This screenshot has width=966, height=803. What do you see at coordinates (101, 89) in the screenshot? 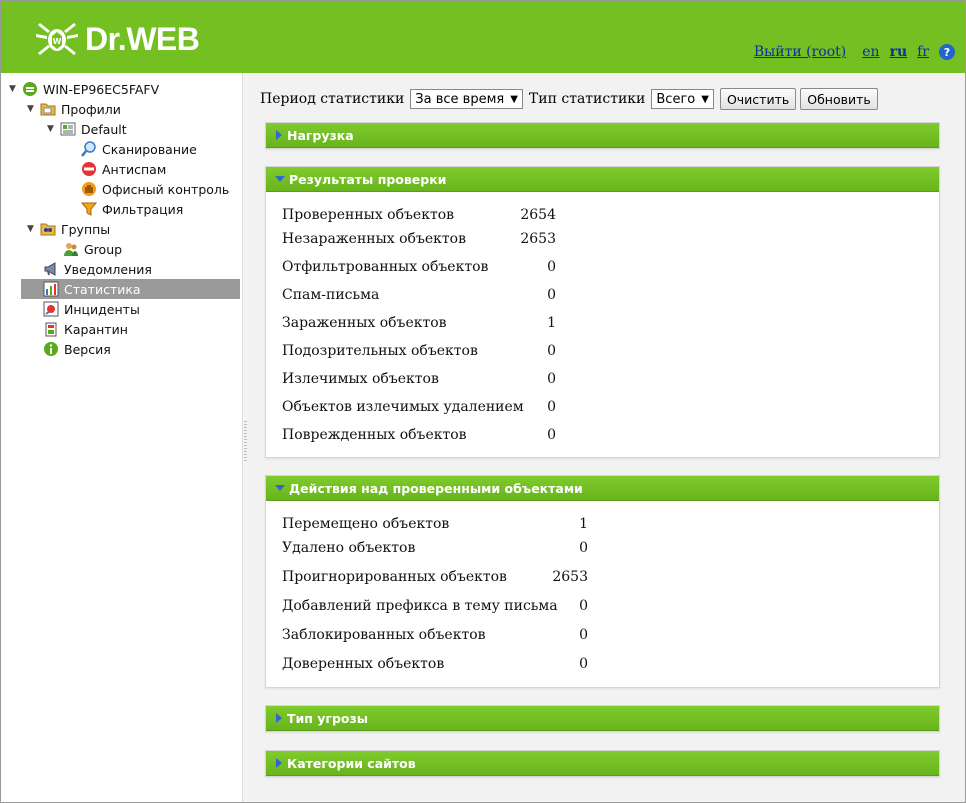
I see `tree-label-server: WIN-EP96EC5FAFV` at bounding box center [101, 89].